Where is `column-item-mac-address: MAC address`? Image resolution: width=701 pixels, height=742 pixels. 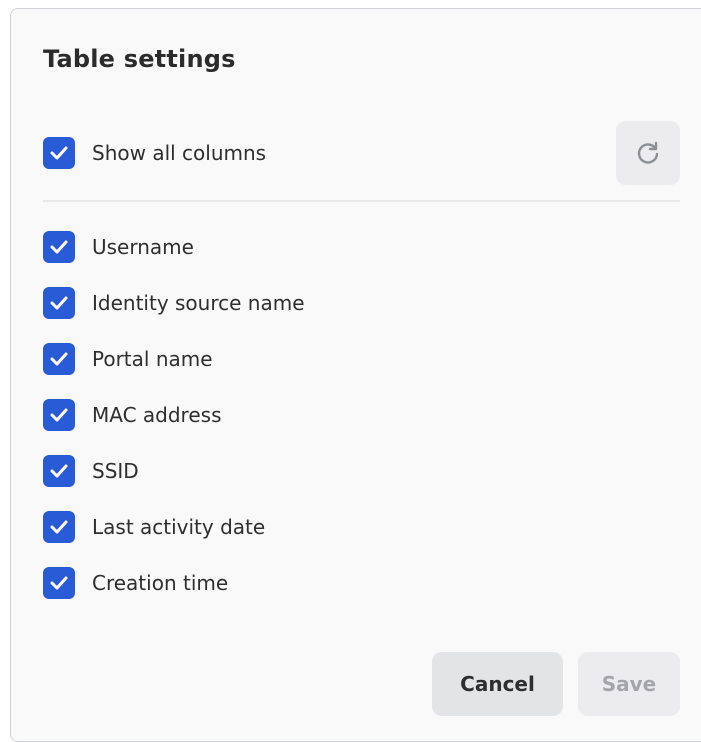
column-item-mac-address: MAC address is located at coordinates (132, 415).